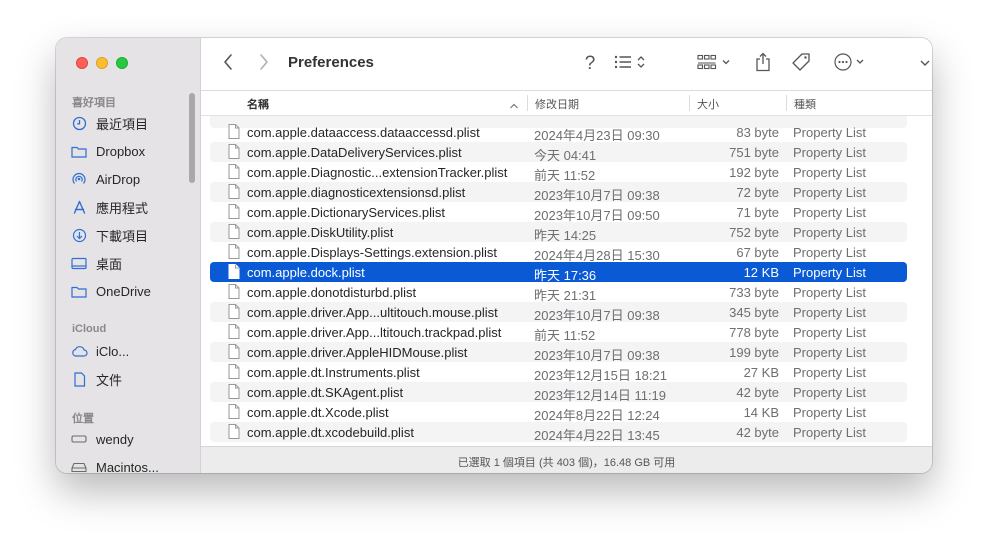 This screenshot has width=988, height=548. I want to click on sidebar-header-favorites: 喜好項目, so click(94, 103).